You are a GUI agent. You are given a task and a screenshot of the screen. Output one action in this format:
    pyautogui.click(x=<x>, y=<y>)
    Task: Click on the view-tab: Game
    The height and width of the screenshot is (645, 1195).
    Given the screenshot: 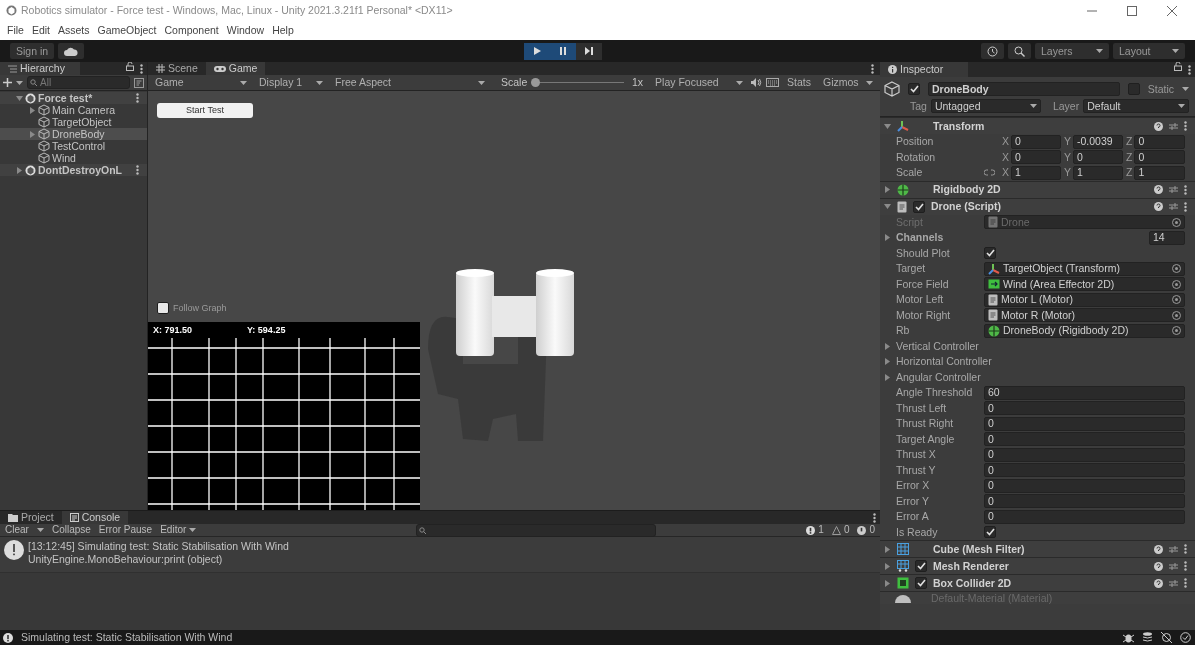 What is the action you would take?
    pyautogui.click(x=235, y=68)
    